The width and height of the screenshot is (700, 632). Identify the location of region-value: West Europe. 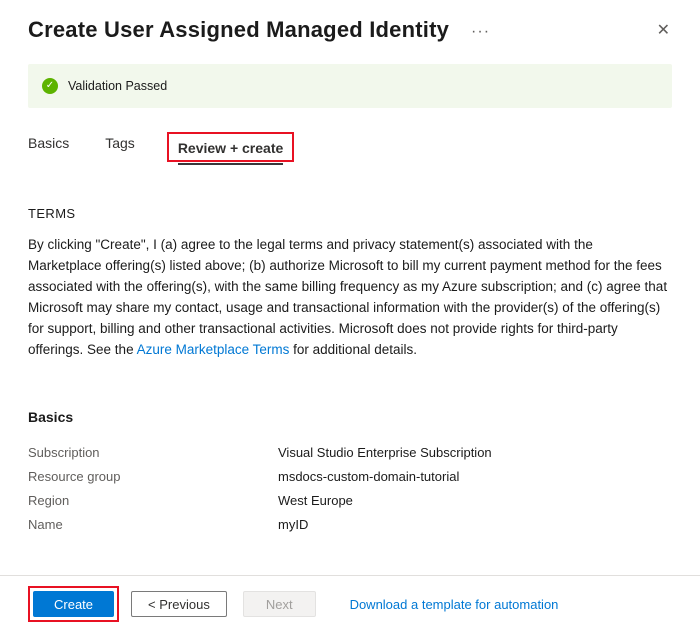
(315, 500).